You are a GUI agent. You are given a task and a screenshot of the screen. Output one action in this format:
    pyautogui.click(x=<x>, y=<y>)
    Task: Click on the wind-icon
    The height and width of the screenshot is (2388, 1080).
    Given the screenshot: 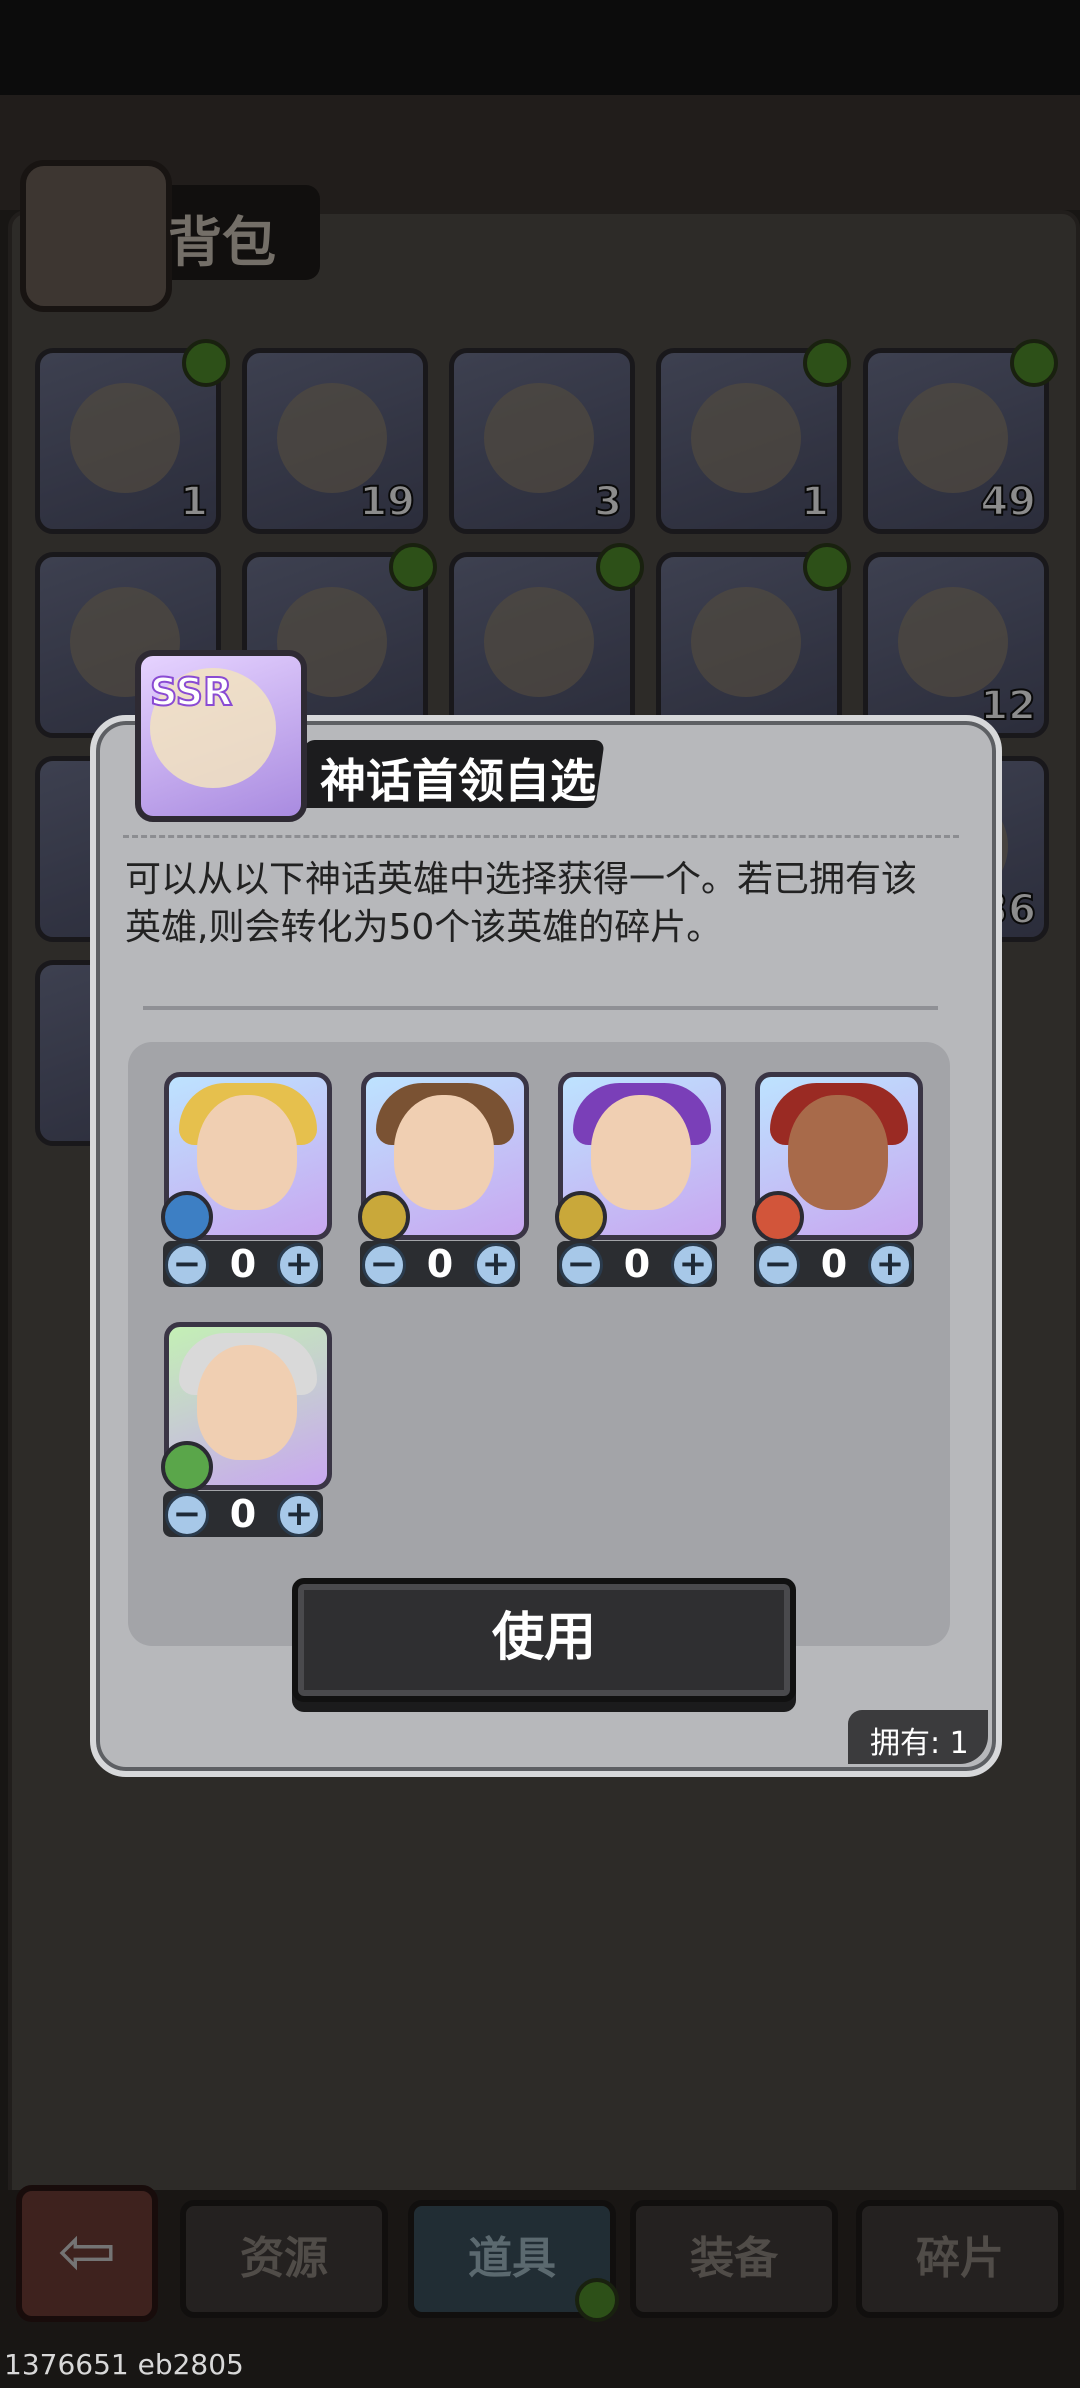 What is the action you would take?
    pyautogui.click(x=187, y=1467)
    